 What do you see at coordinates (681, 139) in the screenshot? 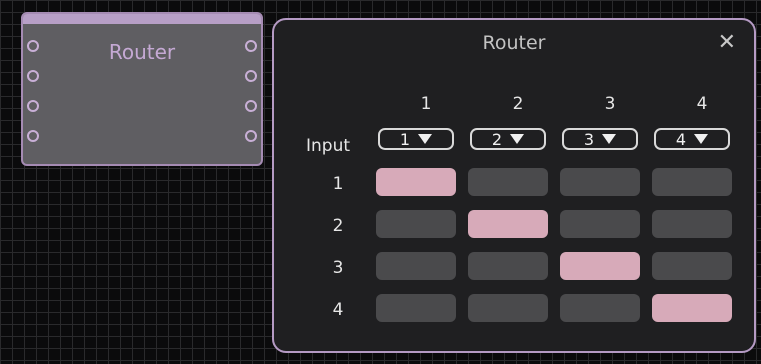
I see `input-select-value: 4` at bounding box center [681, 139].